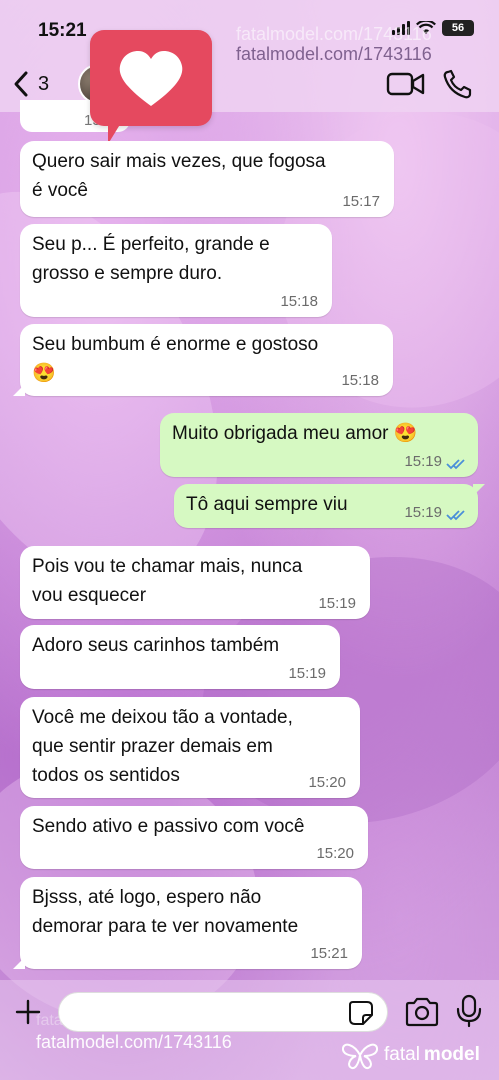  I want to click on watermark-url: fatalmodel.com/1743116, so click(334, 54).